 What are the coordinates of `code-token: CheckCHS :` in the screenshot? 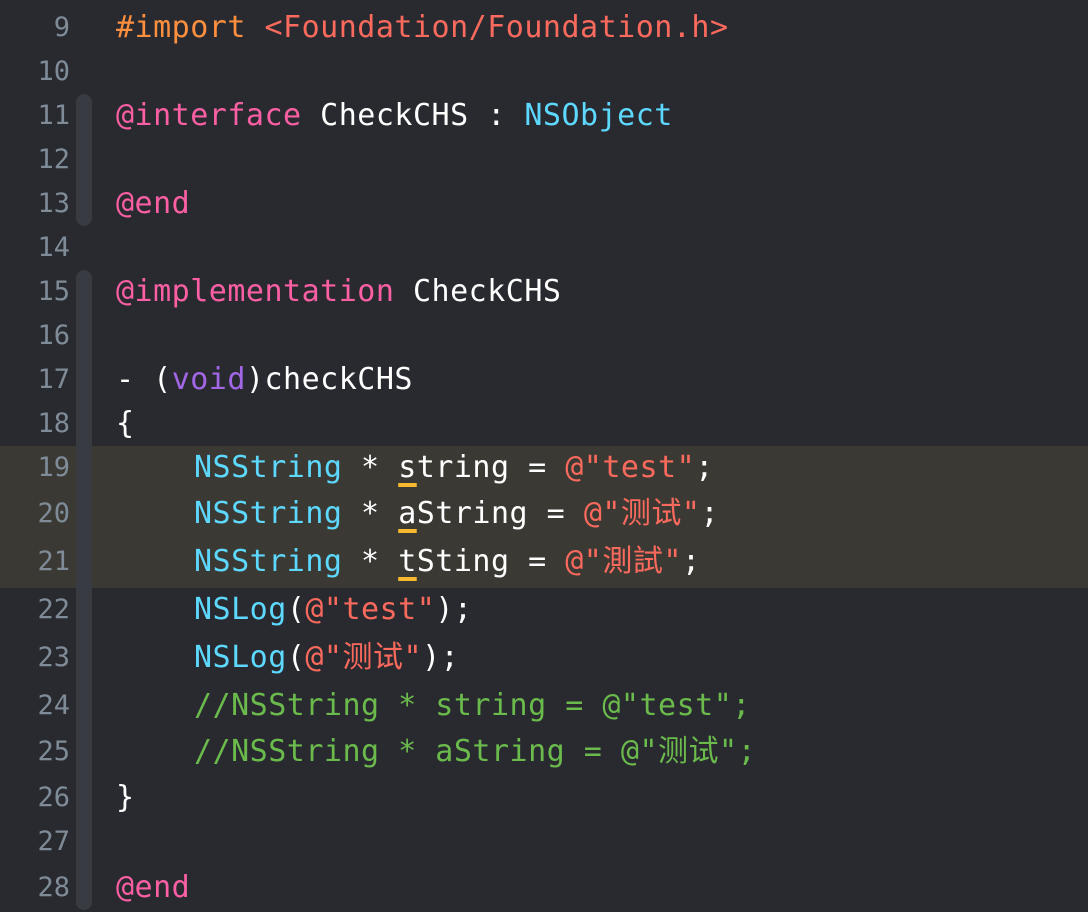 It's located at (413, 115).